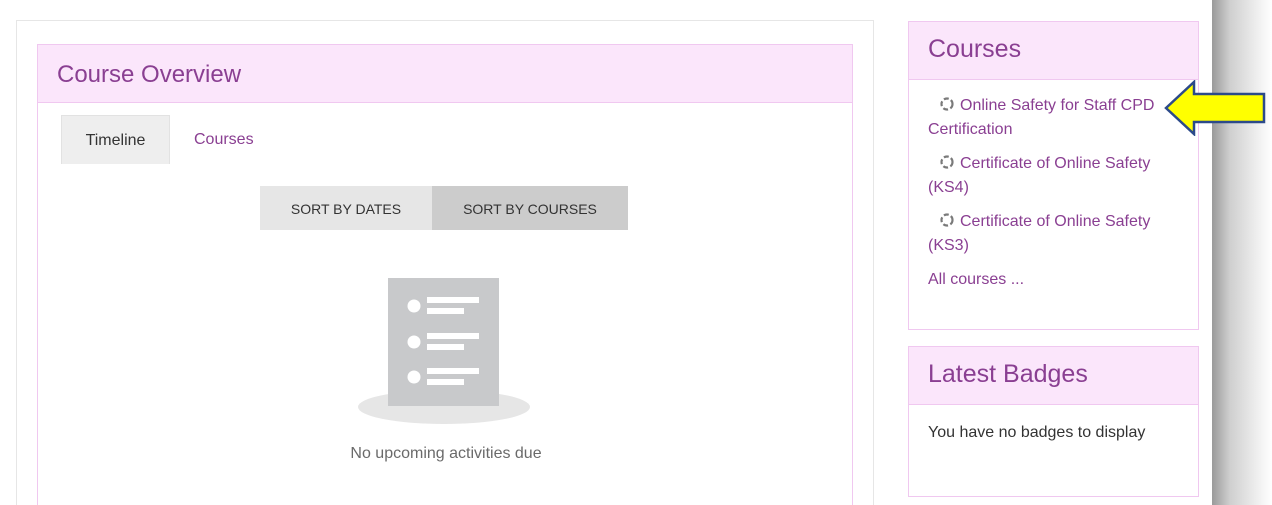  Describe the element at coordinates (446, 453) in the screenshot. I see `empty-message: No upcoming activities due` at that location.